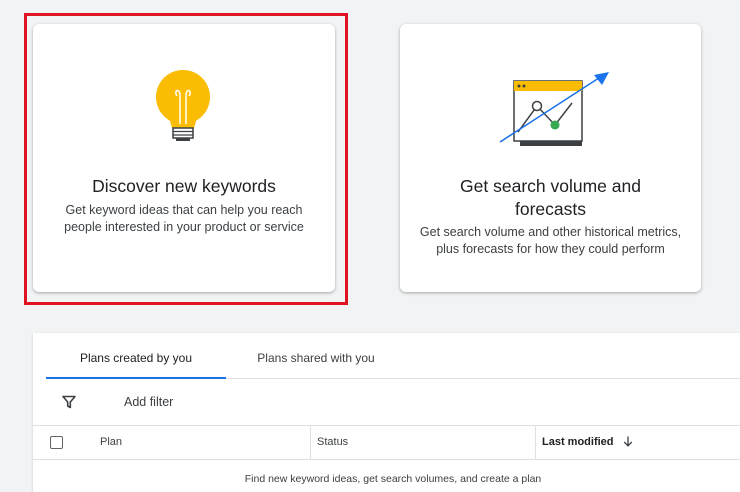 The image size is (740, 492). What do you see at coordinates (550, 197) in the screenshot?
I see `forecast-card-title: Get search volume and forecasts` at bounding box center [550, 197].